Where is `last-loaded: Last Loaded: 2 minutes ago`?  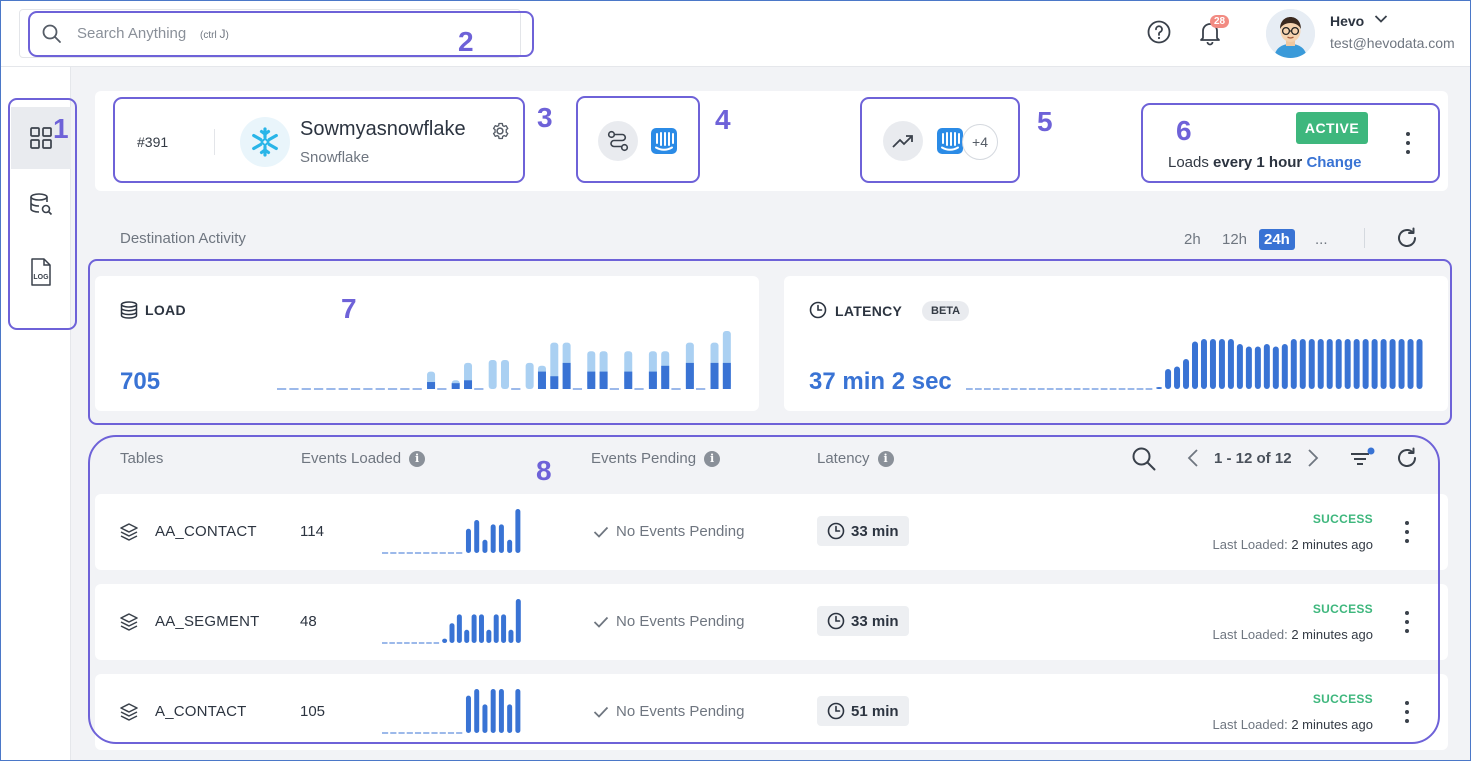
last-loaded: Last Loaded: 2 minutes ago is located at coordinates (1292, 634).